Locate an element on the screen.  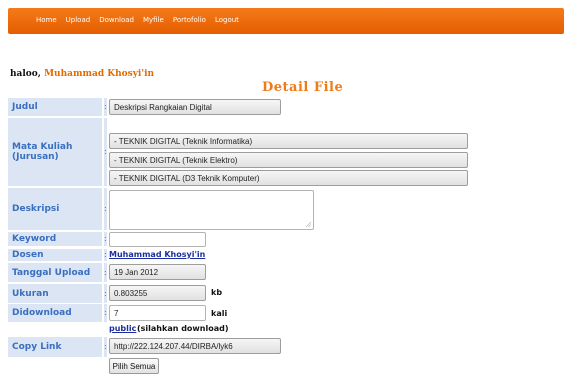
copy-link-field: http://222.124.207.44/DIRBA/lyk6 is located at coordinates (195, 346).